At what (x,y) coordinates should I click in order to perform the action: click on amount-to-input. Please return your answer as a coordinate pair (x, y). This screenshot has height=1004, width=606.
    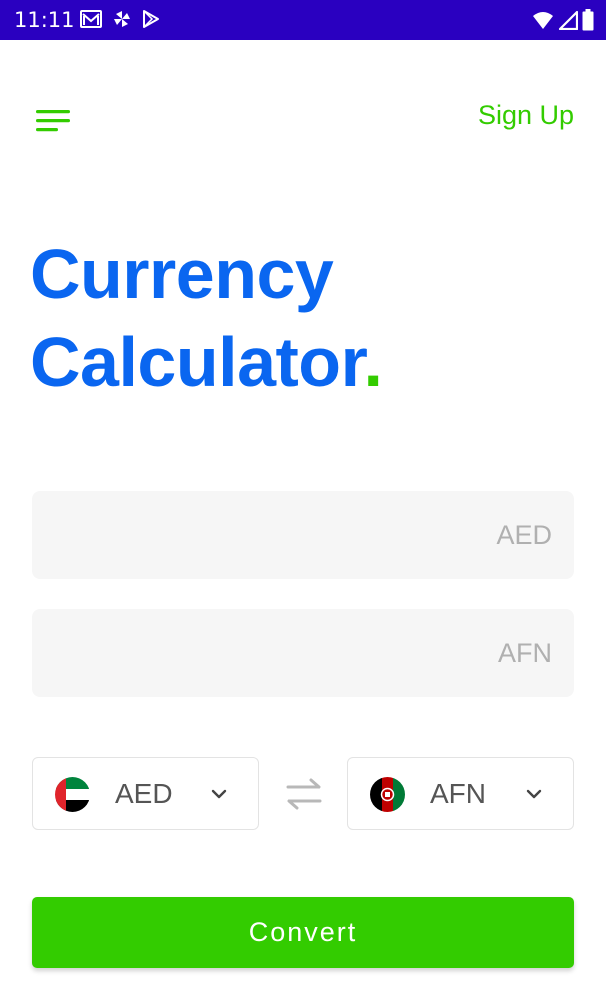
    Looking at the image, I should click on (303, 653).